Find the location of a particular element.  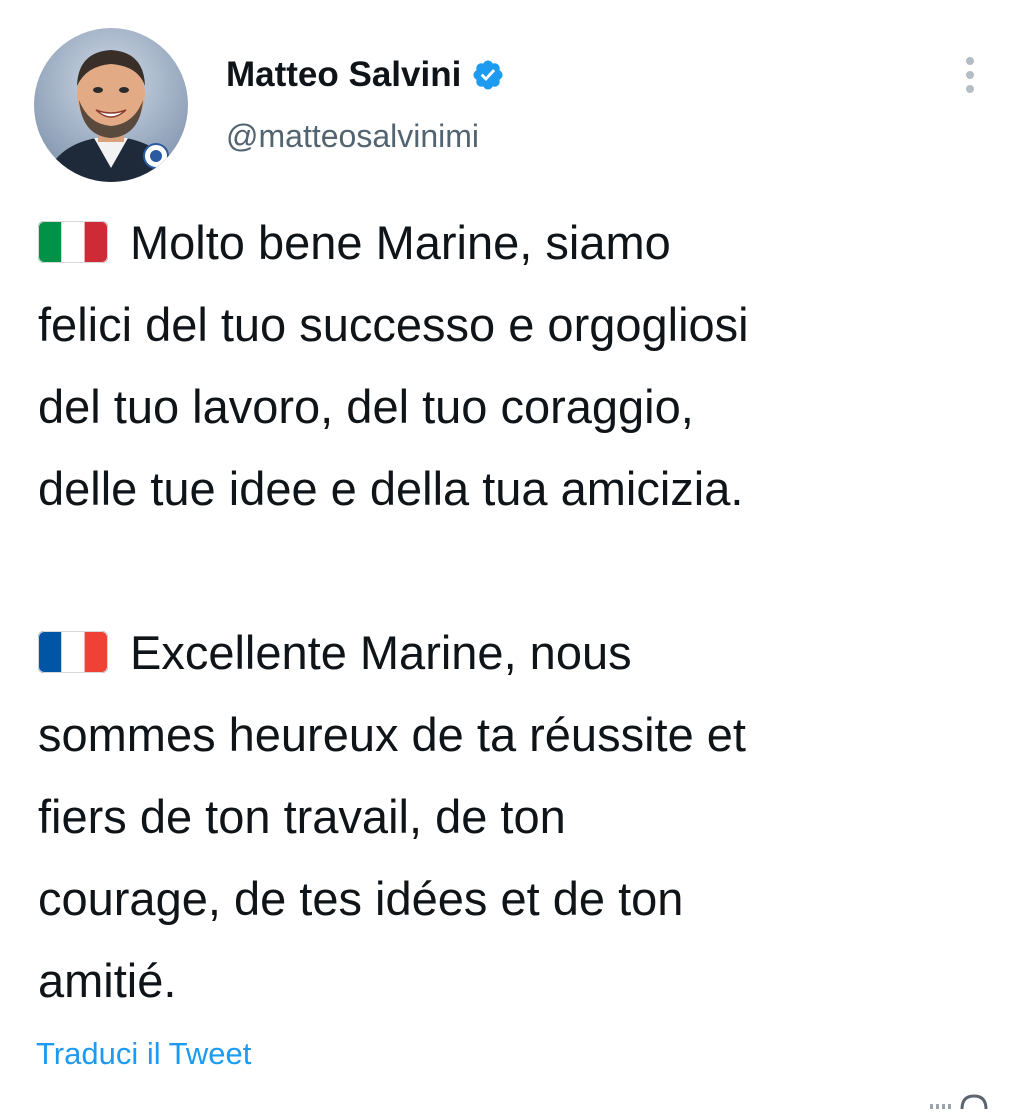

tweet-line: delle tue idee e della tua amicizia. is located at coordinates (391, 488).